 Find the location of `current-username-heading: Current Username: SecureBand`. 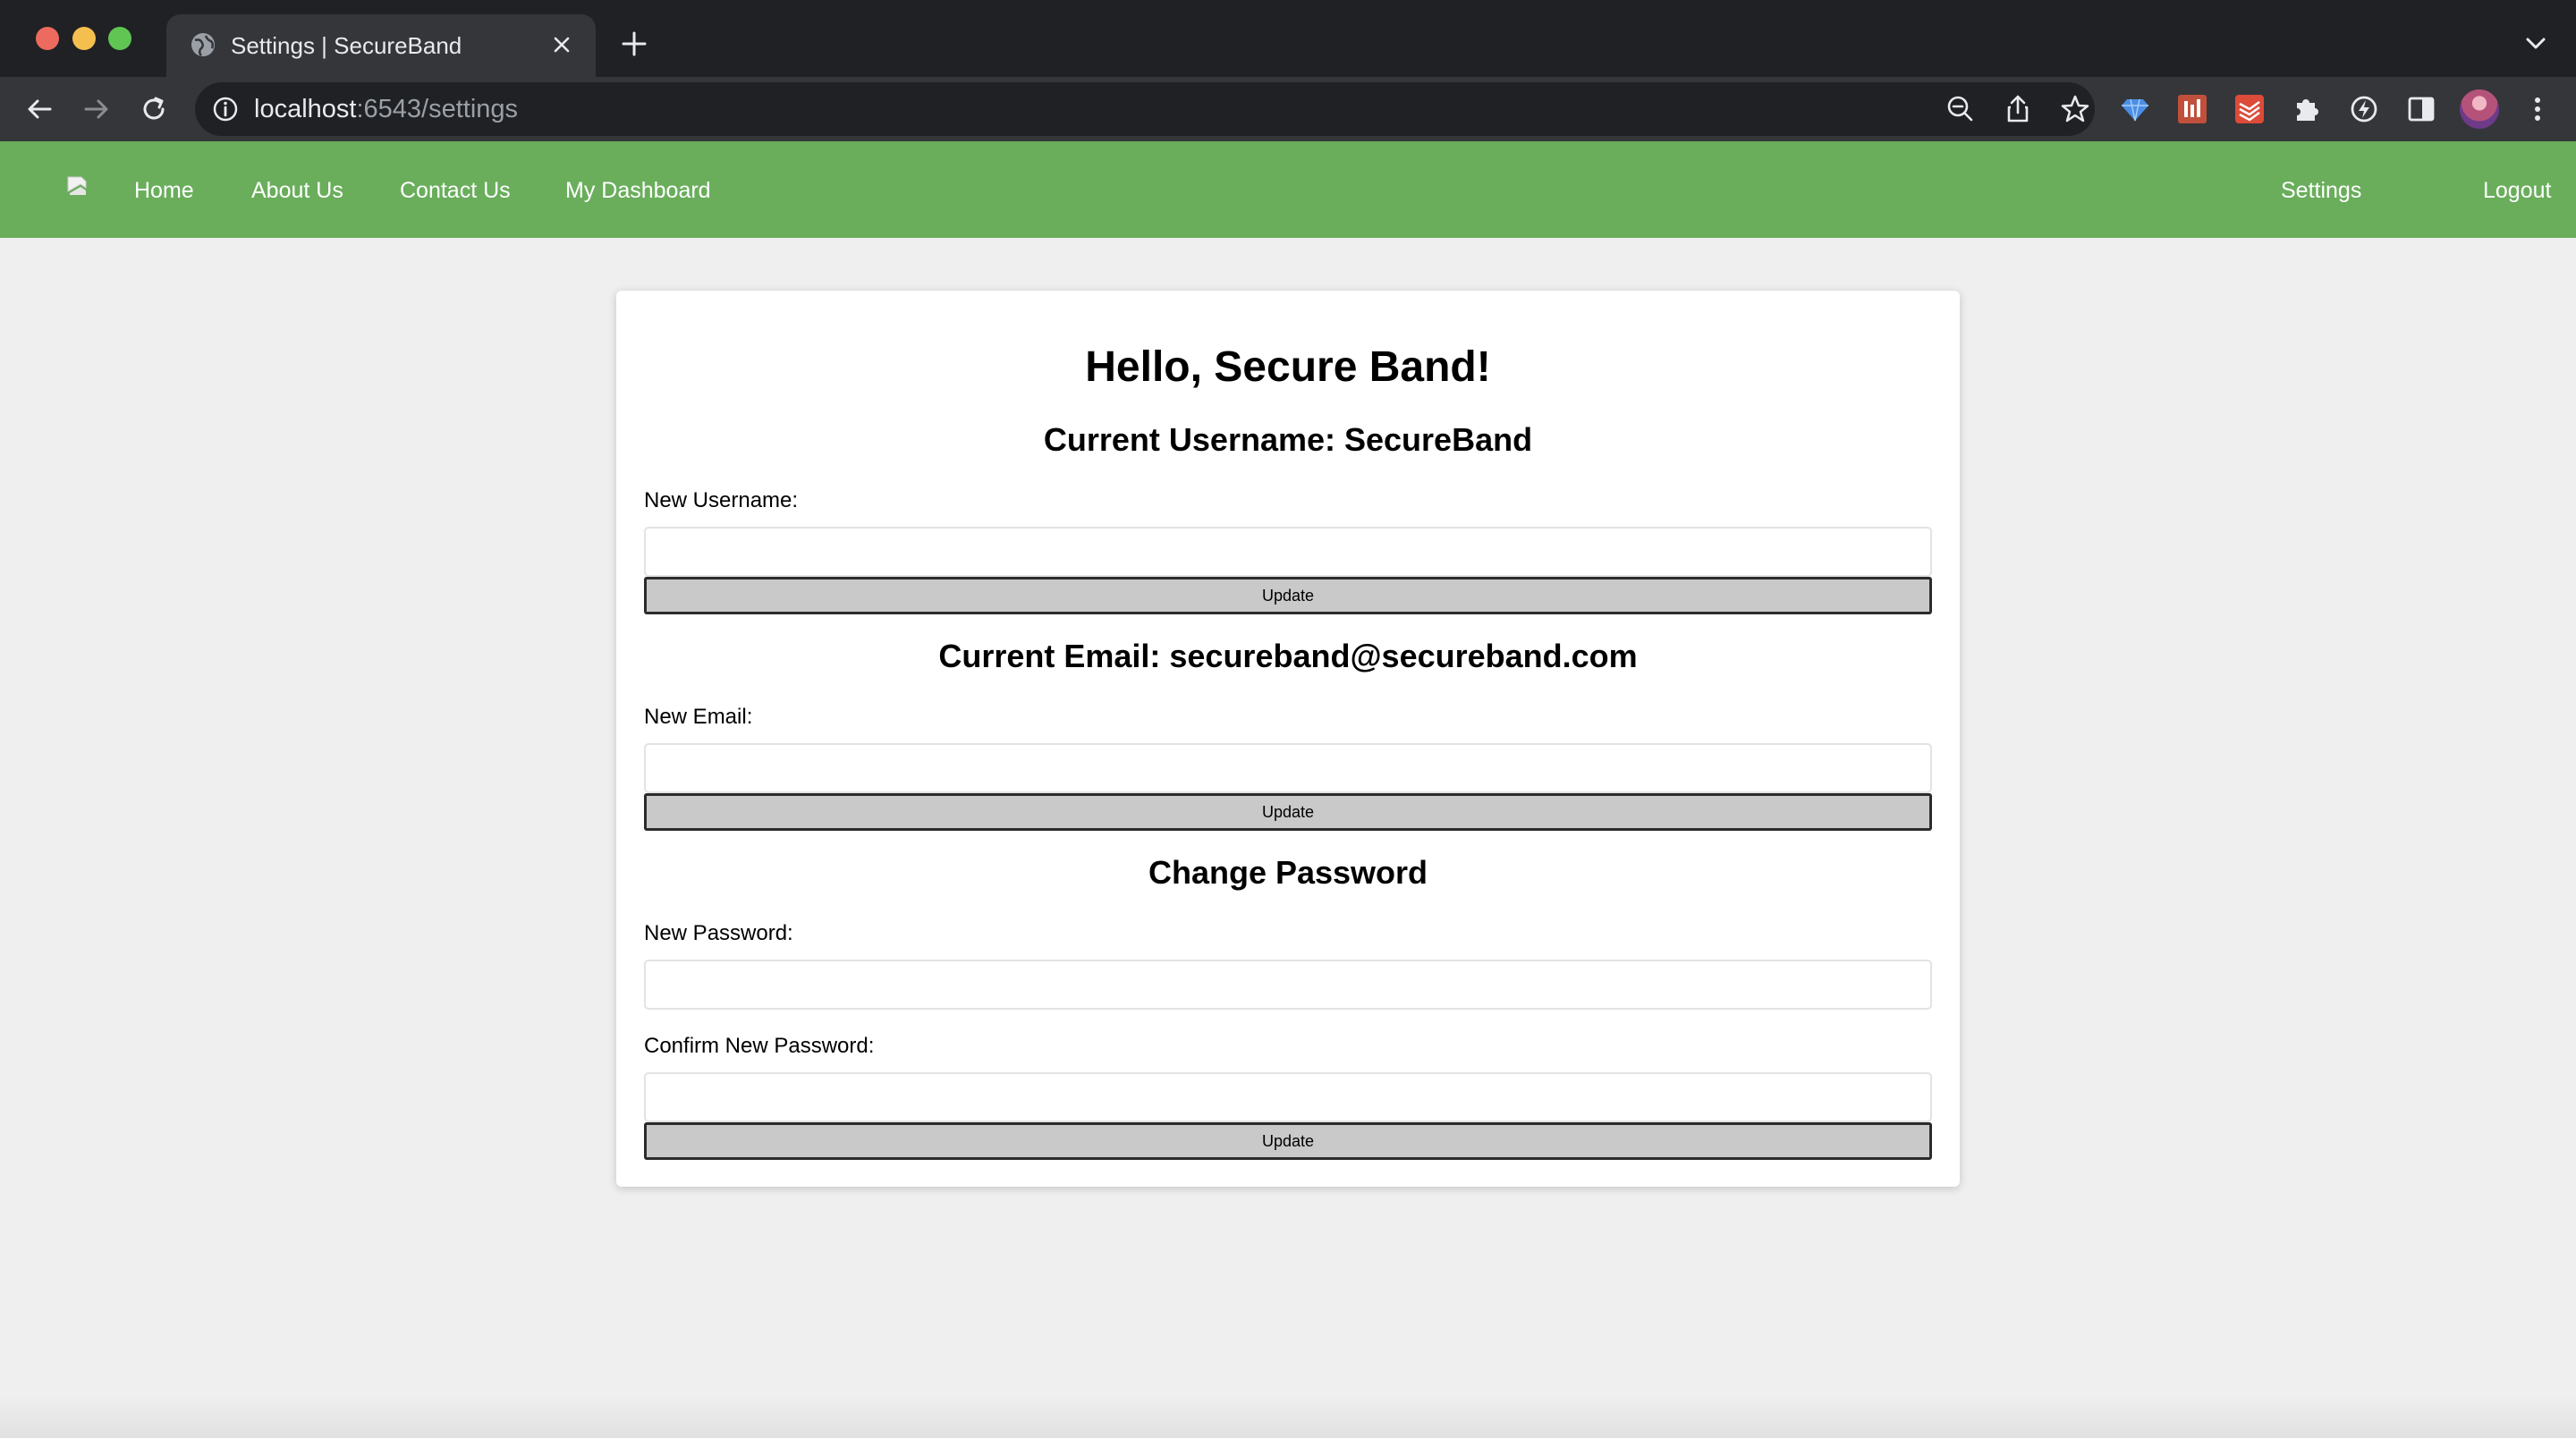

current-username-heading: Current Username: SecureBand is located at coordinates (1288, 439).